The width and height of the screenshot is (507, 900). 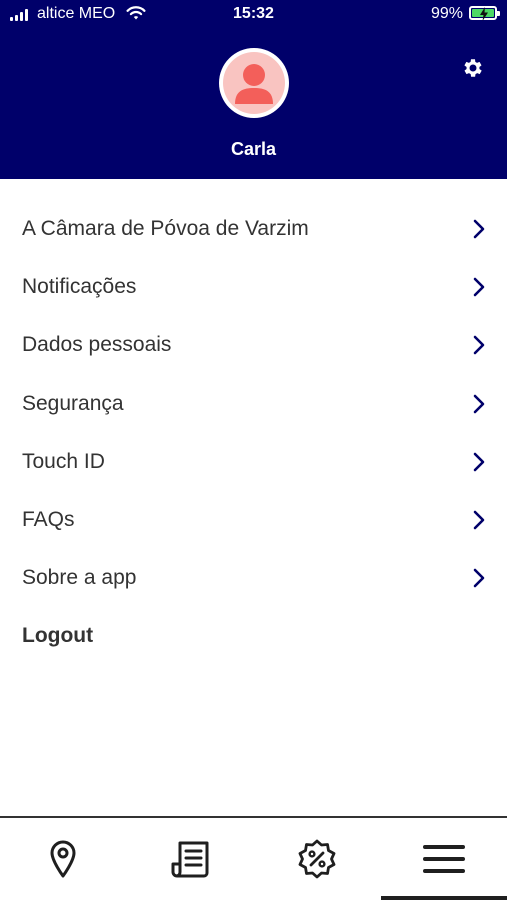 I want to click on gear-icon, so click(x=473, y=68).